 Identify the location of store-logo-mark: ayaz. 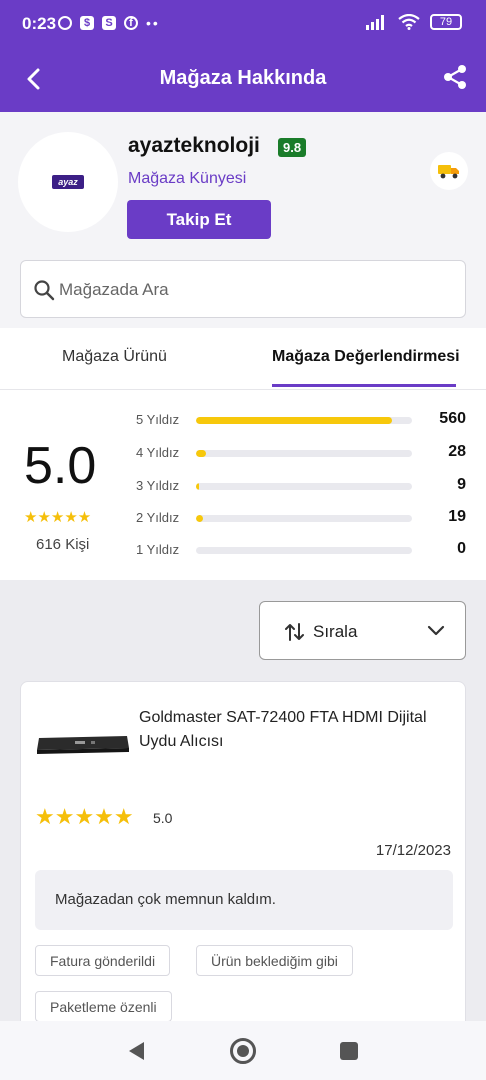
(68, 182).